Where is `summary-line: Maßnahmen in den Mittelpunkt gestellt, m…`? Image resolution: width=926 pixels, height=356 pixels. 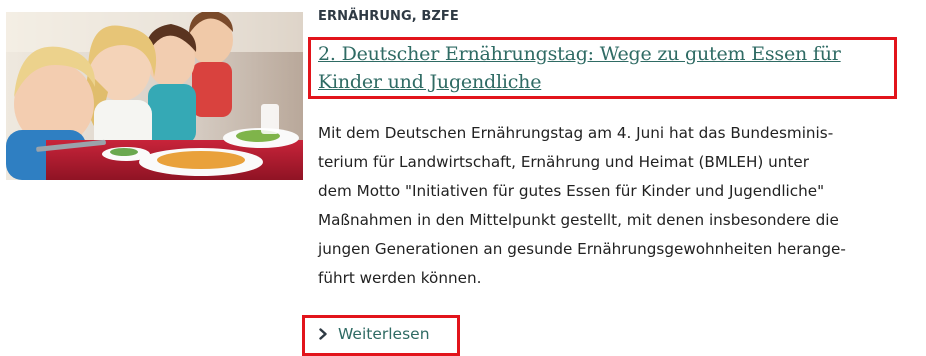 summary-line: Maßnahmen in den Mittelpunkt gestellt, m… is located at coordinates (578, 220).